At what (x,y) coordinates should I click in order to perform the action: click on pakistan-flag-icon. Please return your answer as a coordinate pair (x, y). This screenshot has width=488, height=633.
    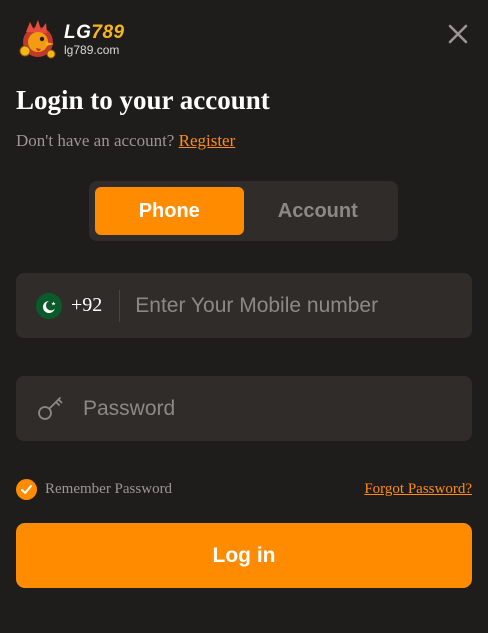
    Looking at the image, I should click on (49, 305).